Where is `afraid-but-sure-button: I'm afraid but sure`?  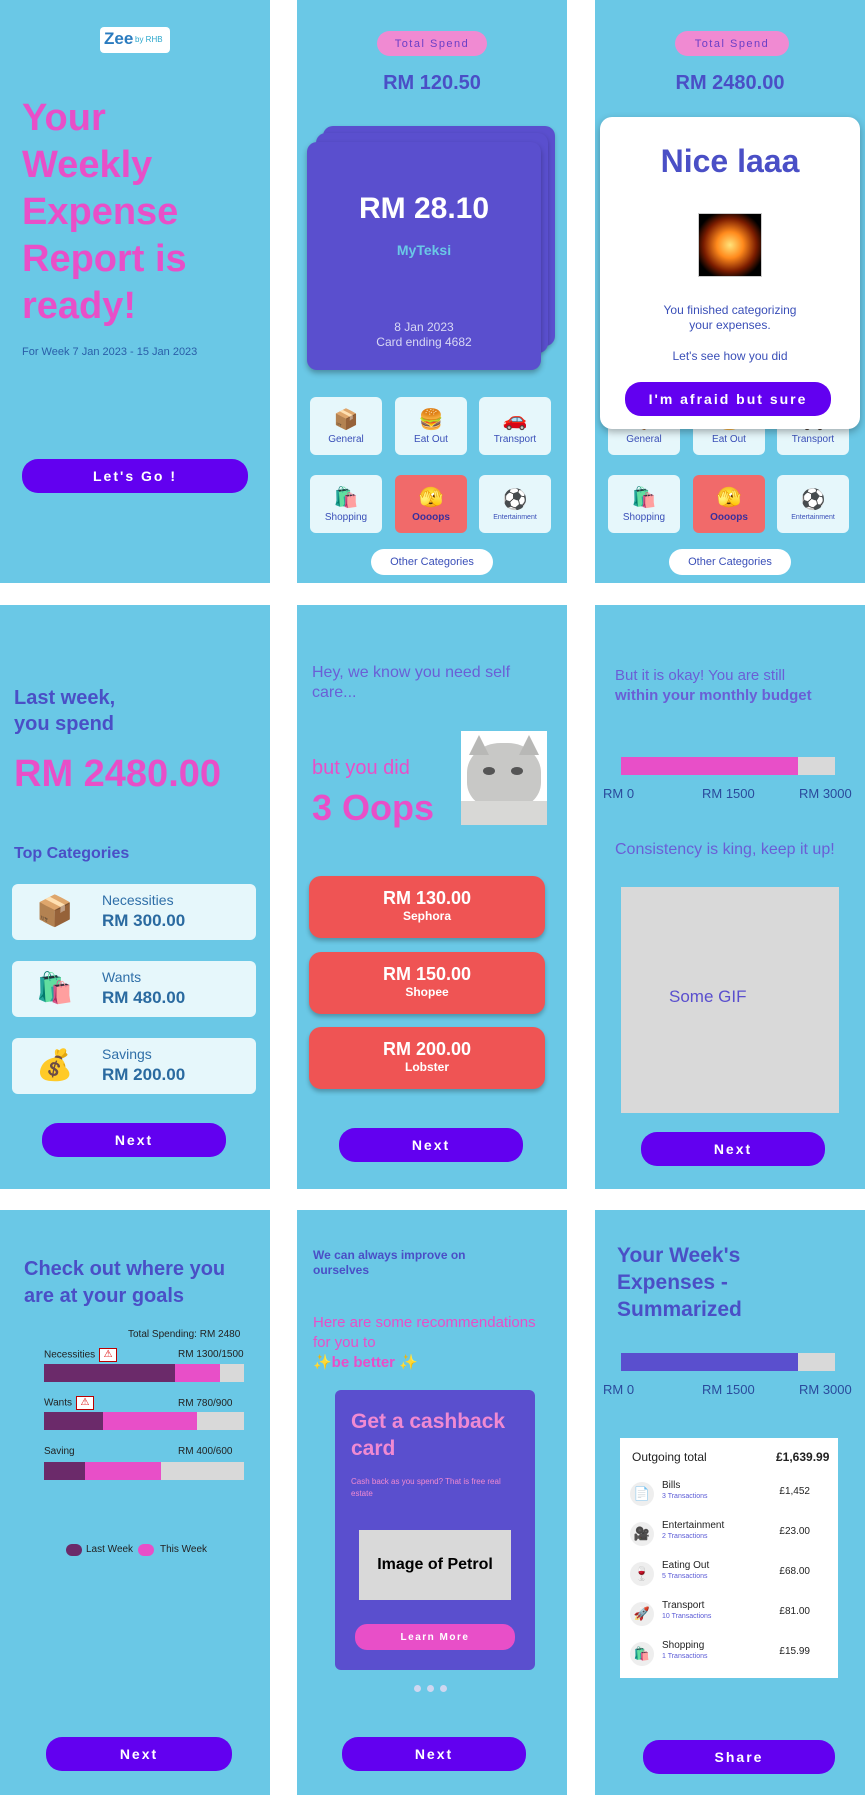
afraid-but-sure-button: I'm afraid but sure is located at coordinates (728, 399).